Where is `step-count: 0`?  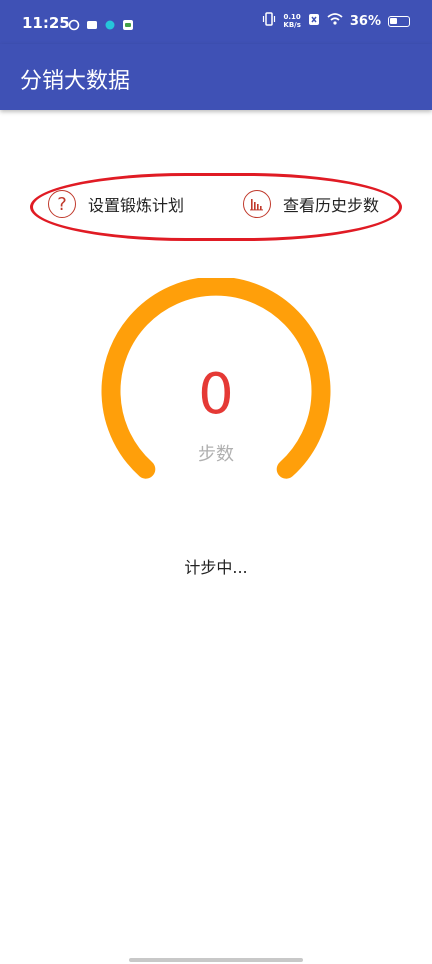 step-count: 0 is located at coordinates (216, 394).